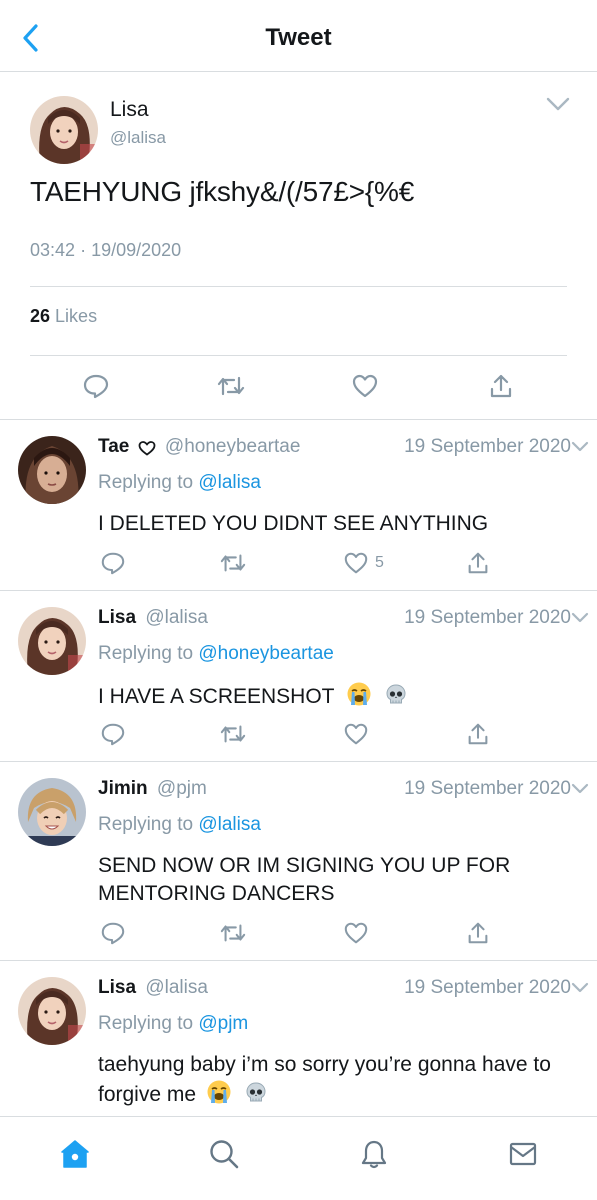 Image resolution: width=597 pixels, height=1200 pixels. What do you see at coordinates (219, 1092) in the screenshot?
I see `loudly-crying-face-icon` at bounding box center [219, 1092].